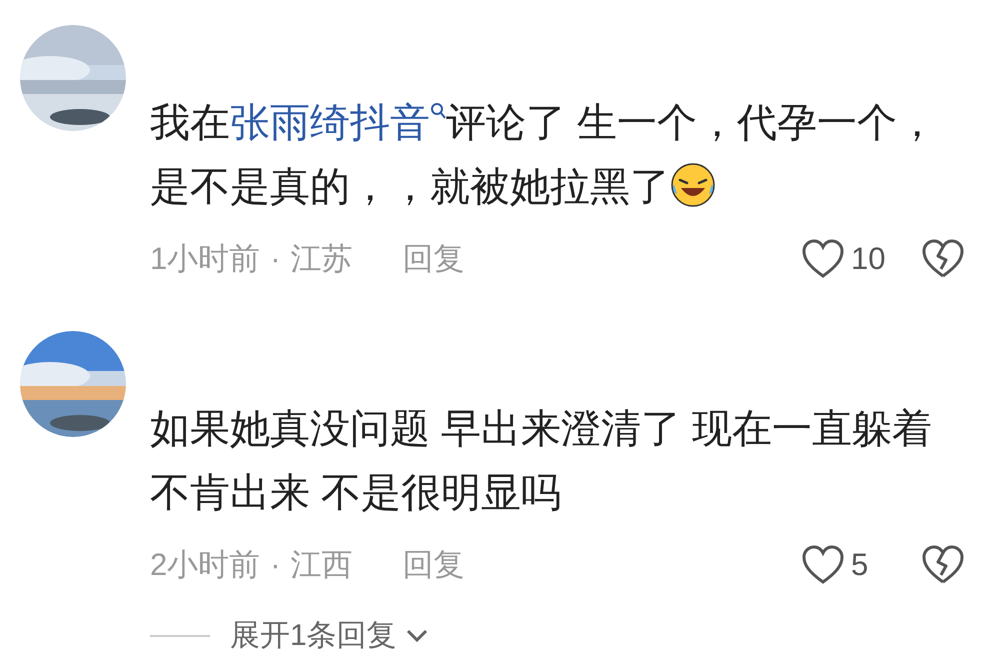  What do you see at coordinates (321, 259) in the screenshot?
I see `comment-location: 江苏` at bounding box center [321, 259].